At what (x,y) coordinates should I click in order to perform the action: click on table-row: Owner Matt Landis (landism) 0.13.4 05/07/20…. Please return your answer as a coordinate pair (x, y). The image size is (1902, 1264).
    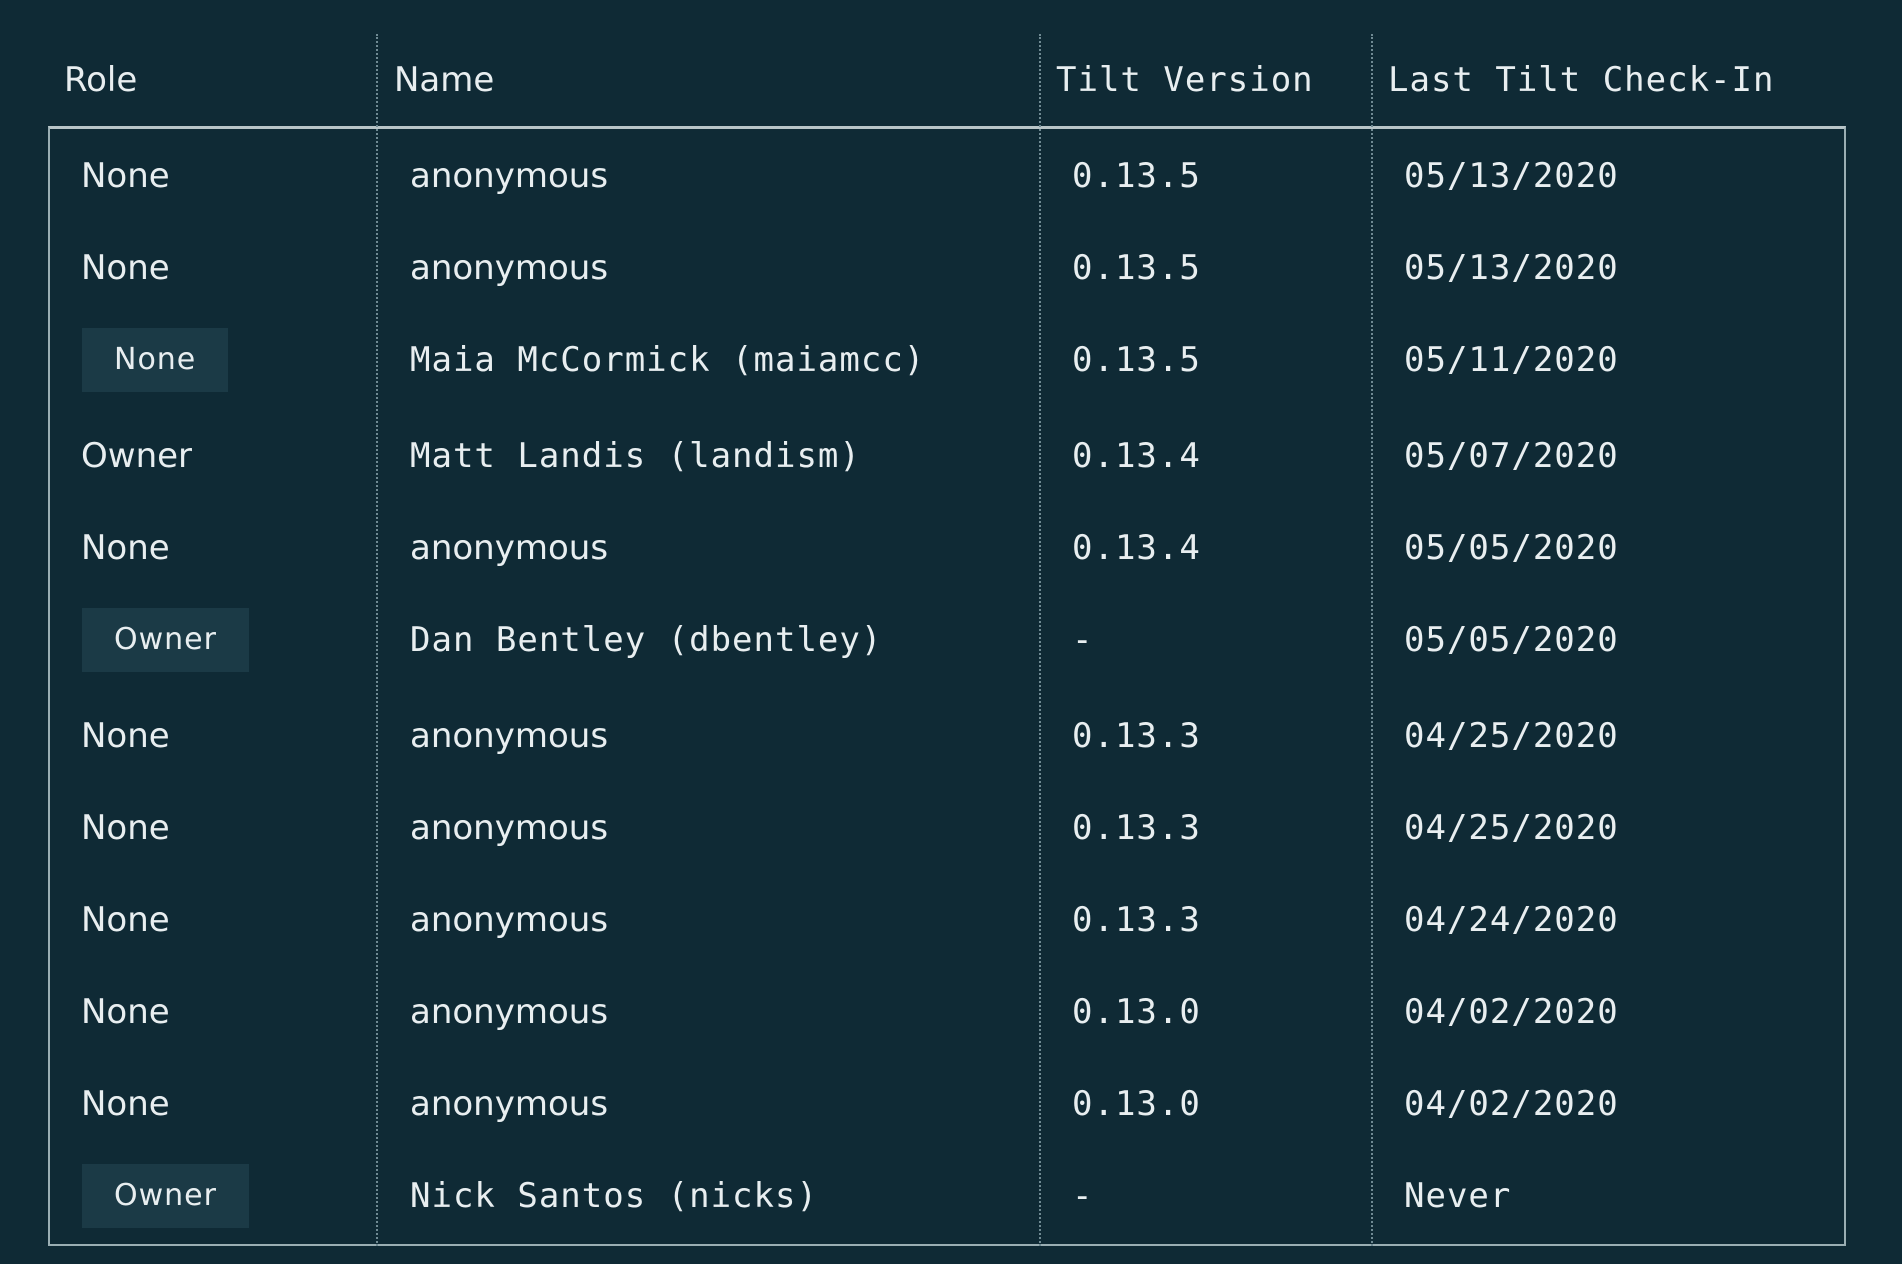
    Looking at the image, I should click on (951, 456).